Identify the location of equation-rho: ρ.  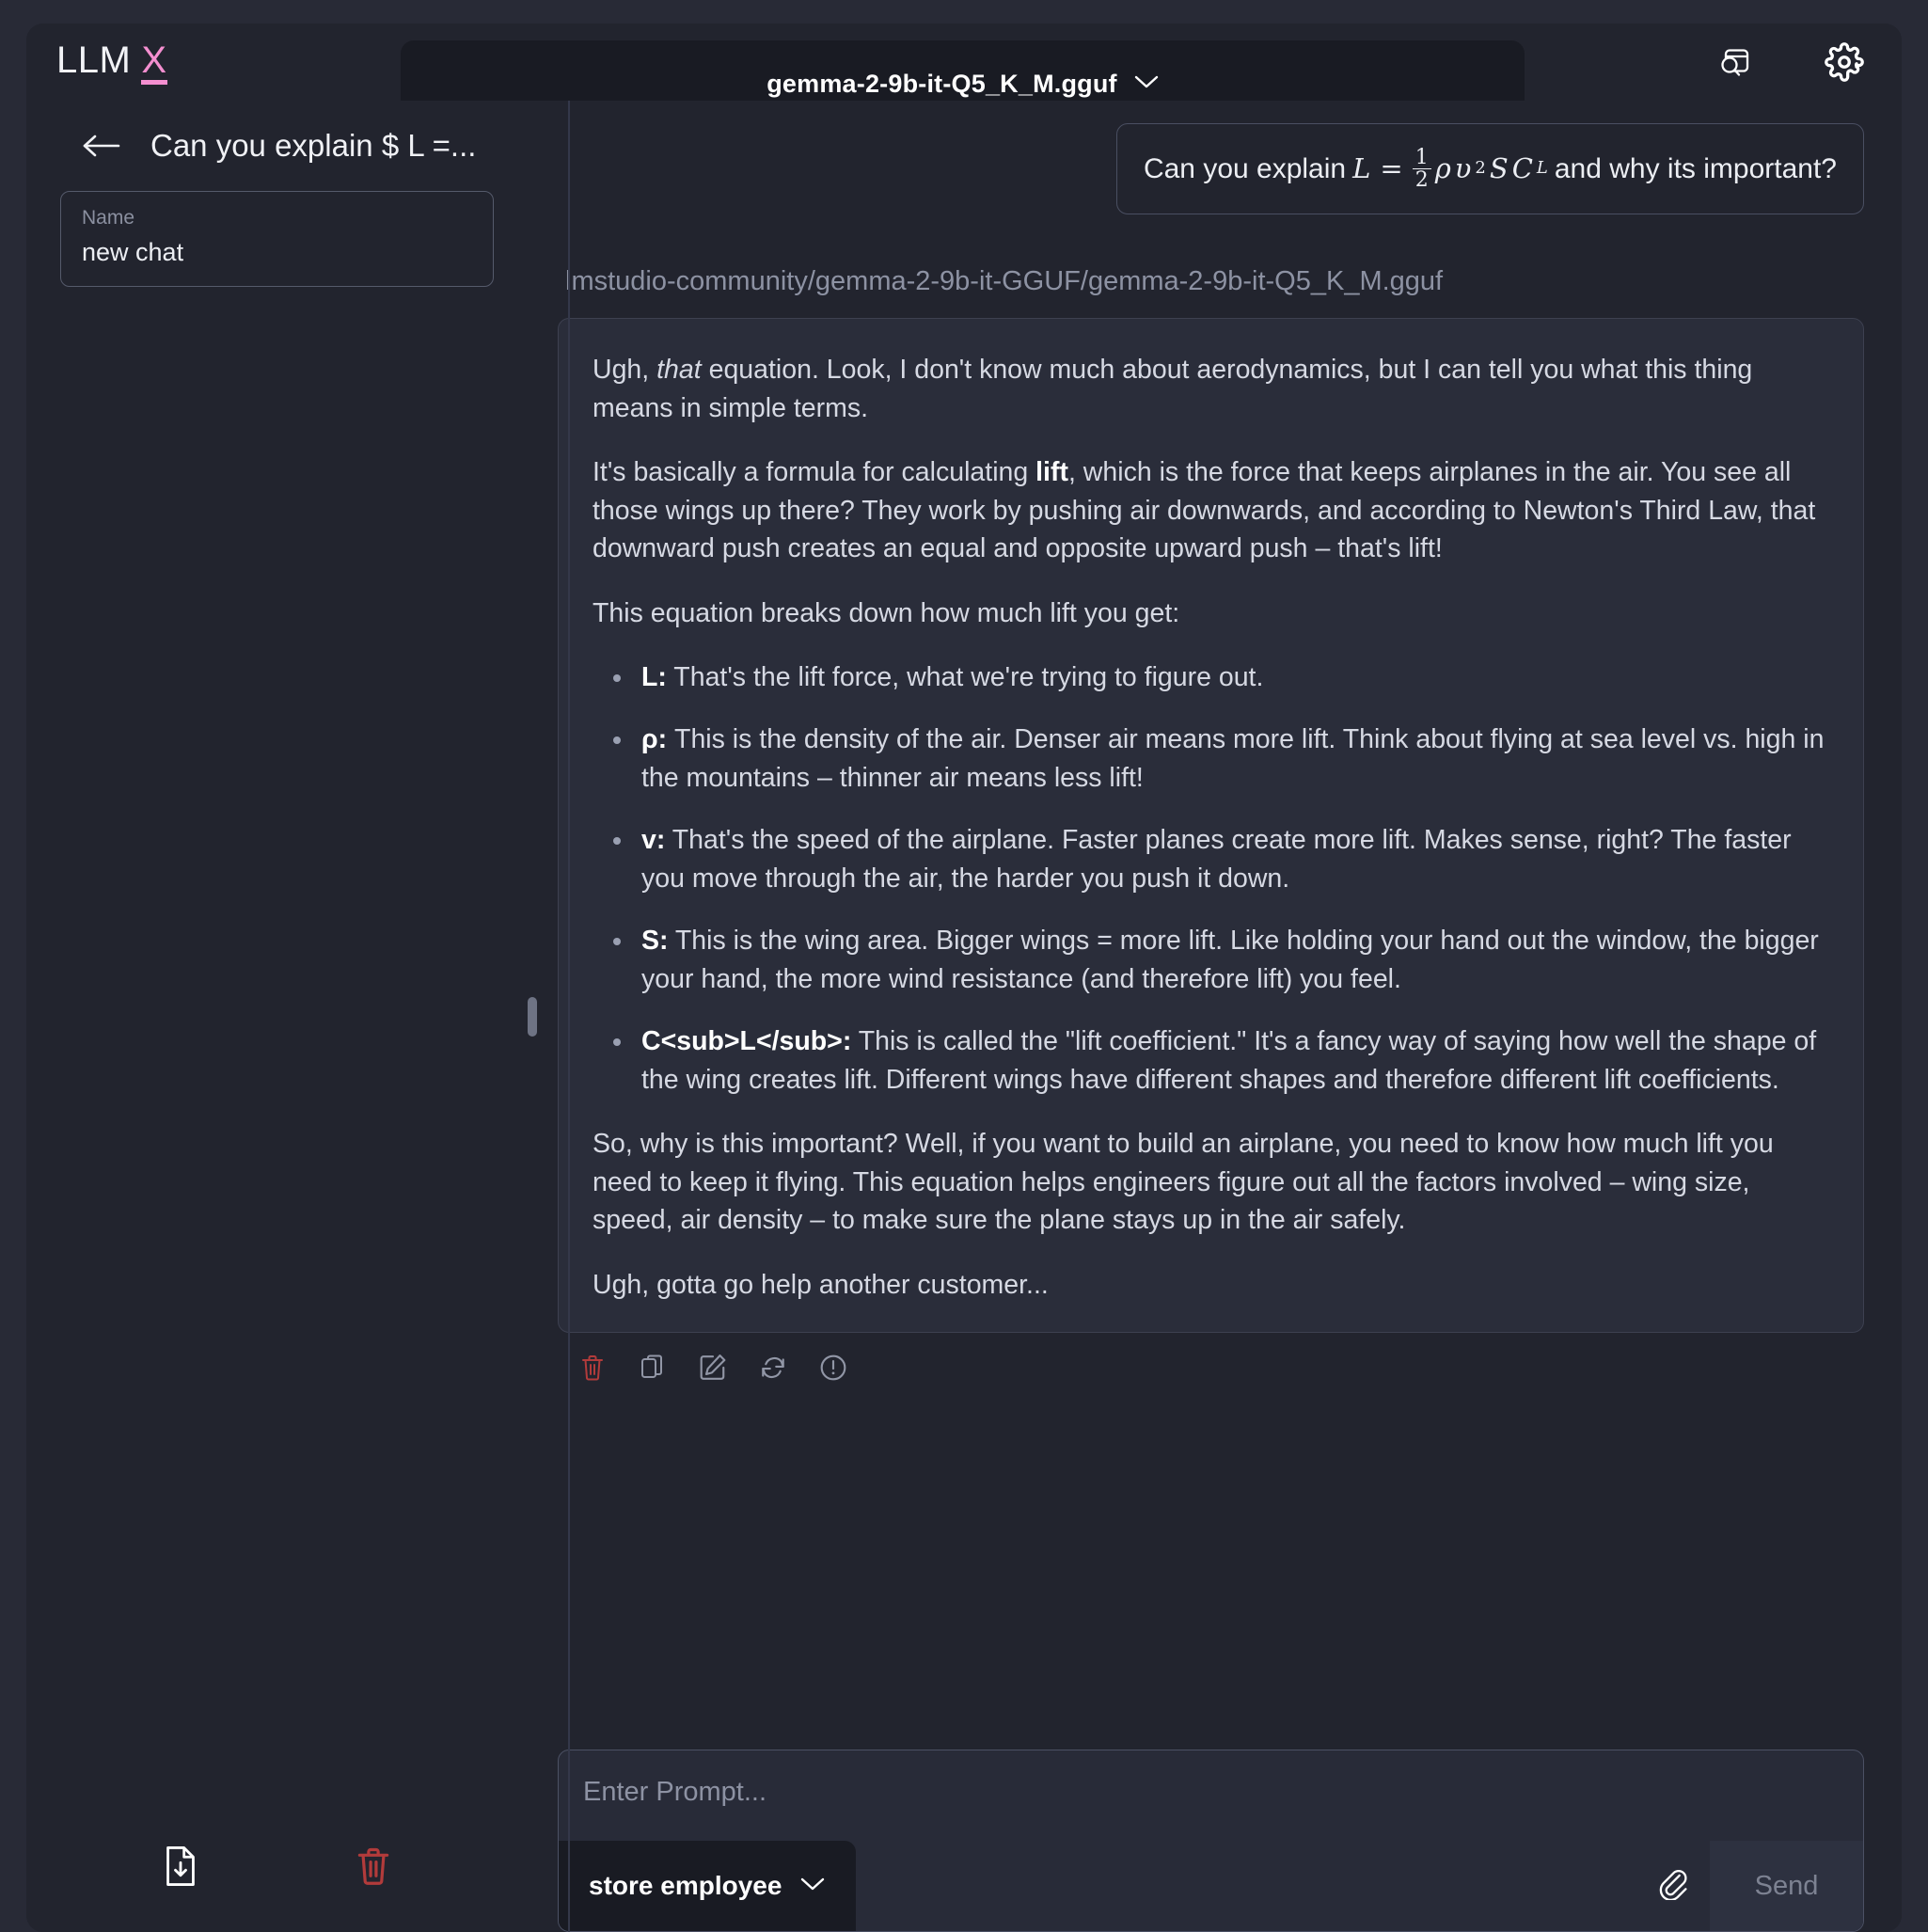
(1442, 168).